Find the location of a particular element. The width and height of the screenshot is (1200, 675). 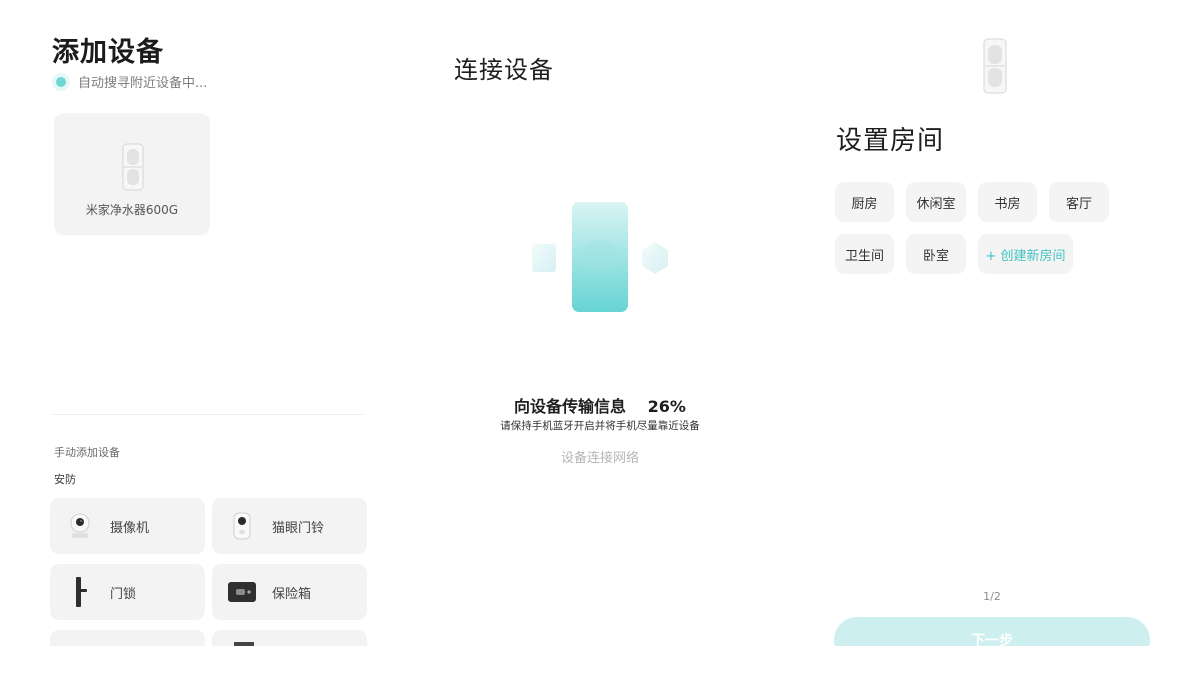

device-category-label: 猫眼门铃 is located at coordinates (298, 528).